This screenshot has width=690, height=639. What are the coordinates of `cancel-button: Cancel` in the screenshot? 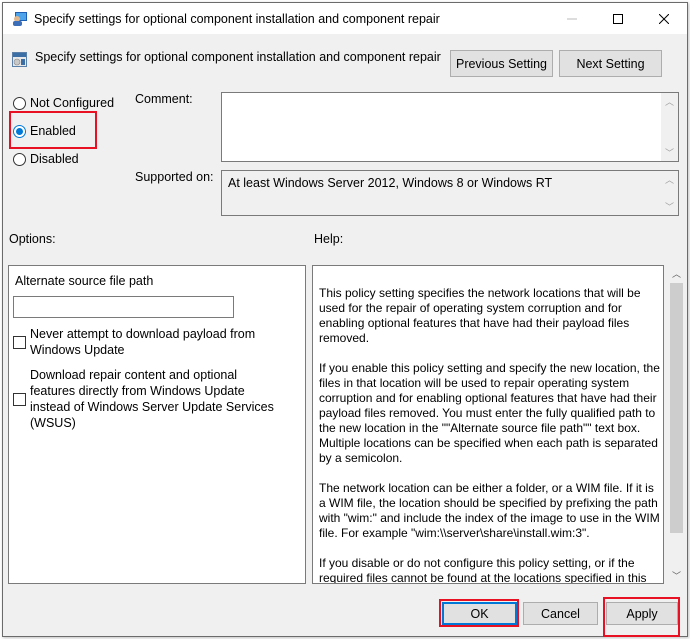 It's located at (560, 613).